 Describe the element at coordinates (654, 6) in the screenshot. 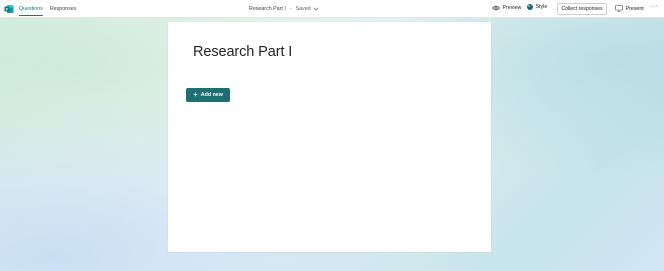

I see `more-icon: ···` at that location.